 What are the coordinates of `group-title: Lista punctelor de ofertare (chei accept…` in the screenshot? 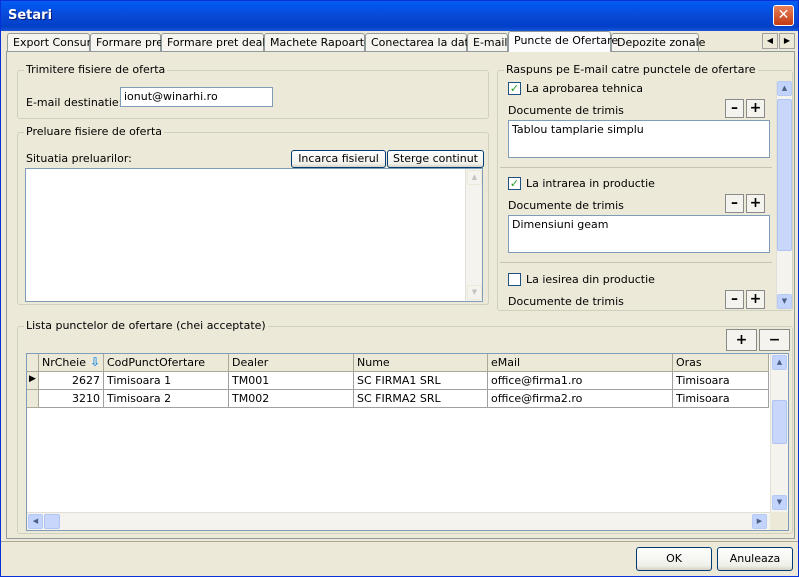 It's located at (146, 325).